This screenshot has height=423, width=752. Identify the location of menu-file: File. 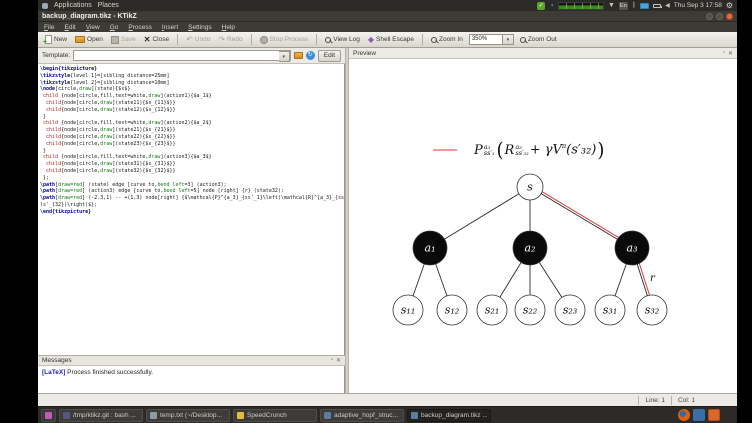
(49, 27).